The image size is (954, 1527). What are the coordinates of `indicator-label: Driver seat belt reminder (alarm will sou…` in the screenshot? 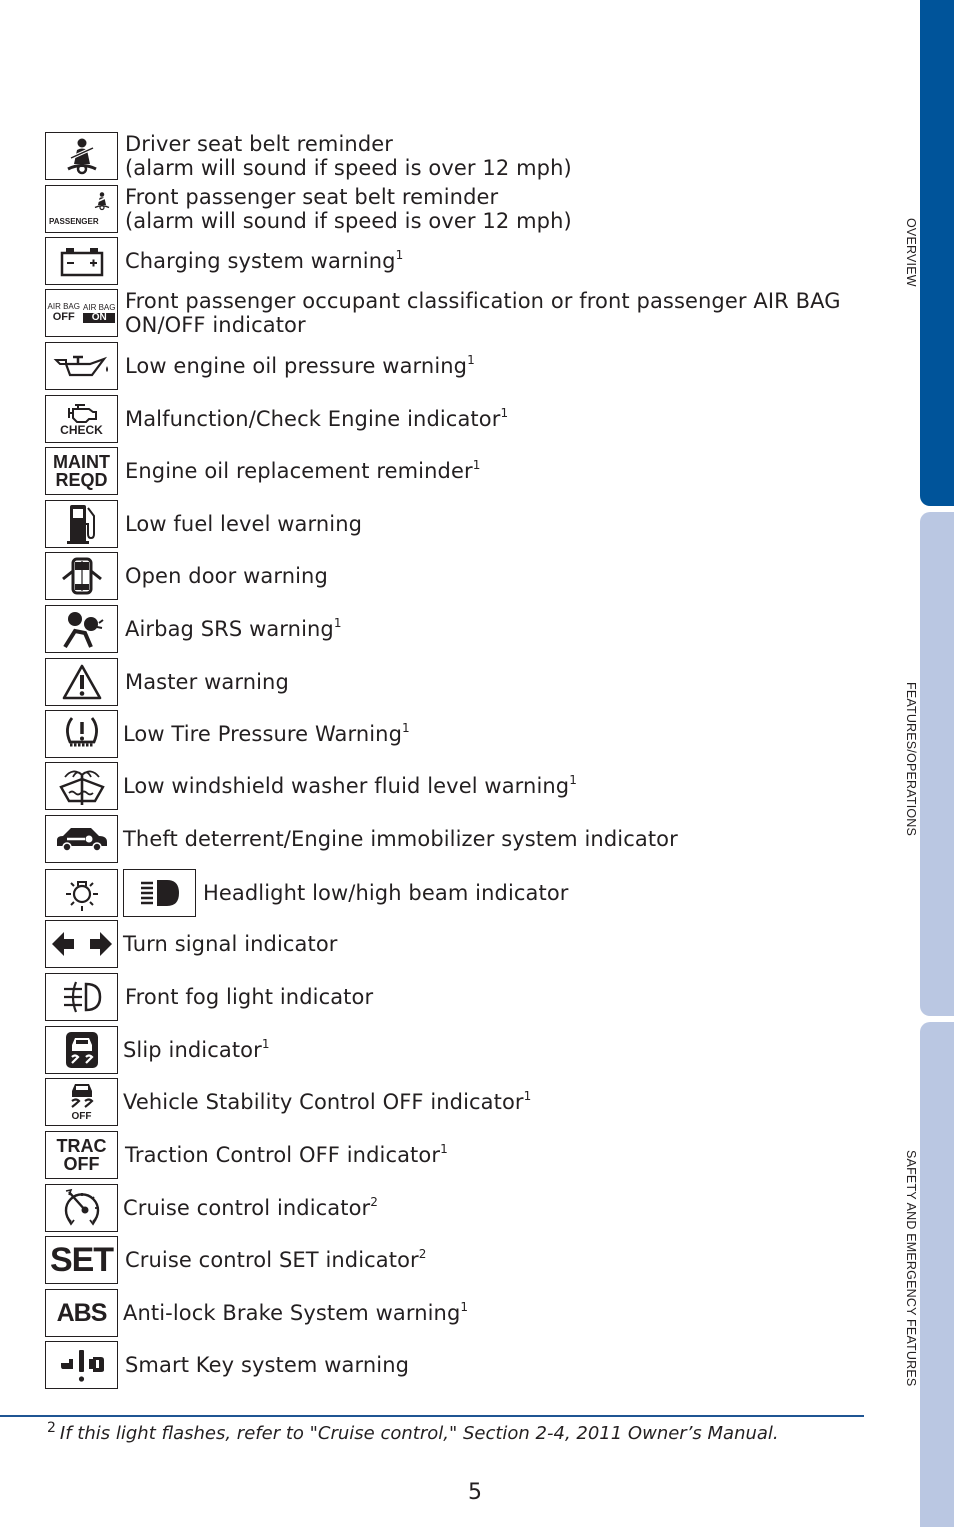 It's located at (348, 156).